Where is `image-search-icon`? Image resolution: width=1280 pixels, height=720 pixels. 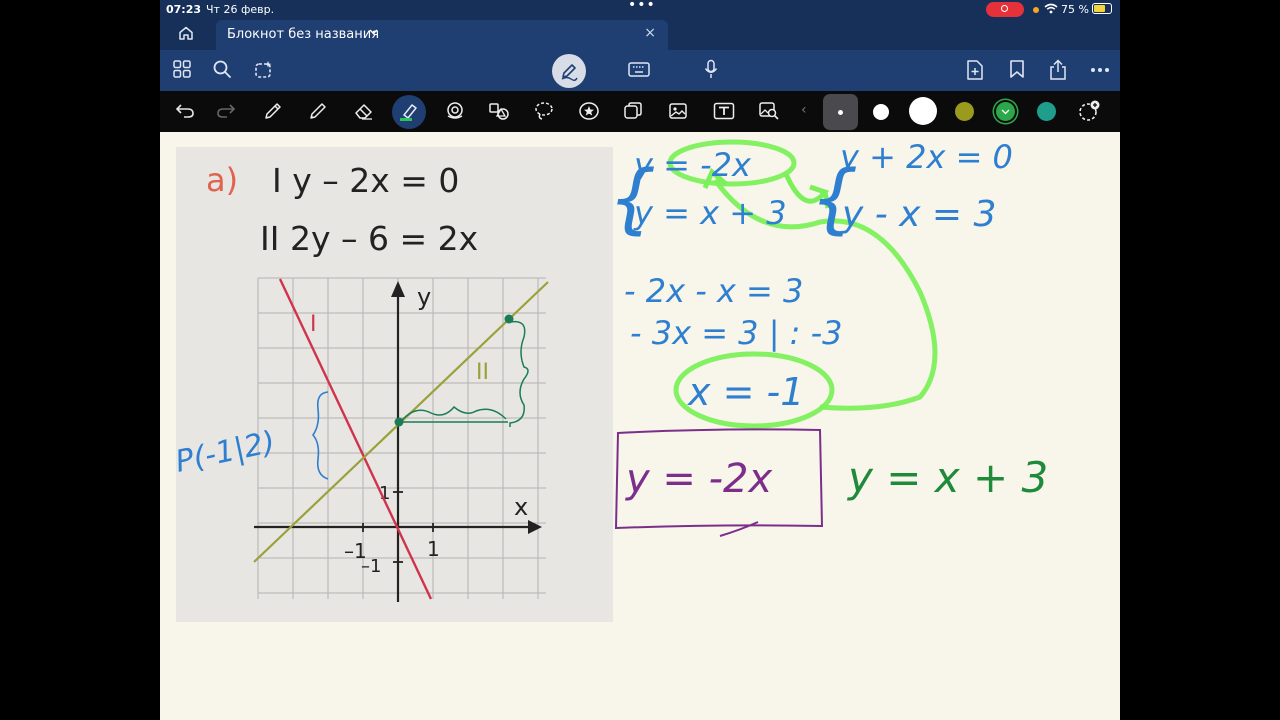 image-search-icon is located at coordinates (769, 111).